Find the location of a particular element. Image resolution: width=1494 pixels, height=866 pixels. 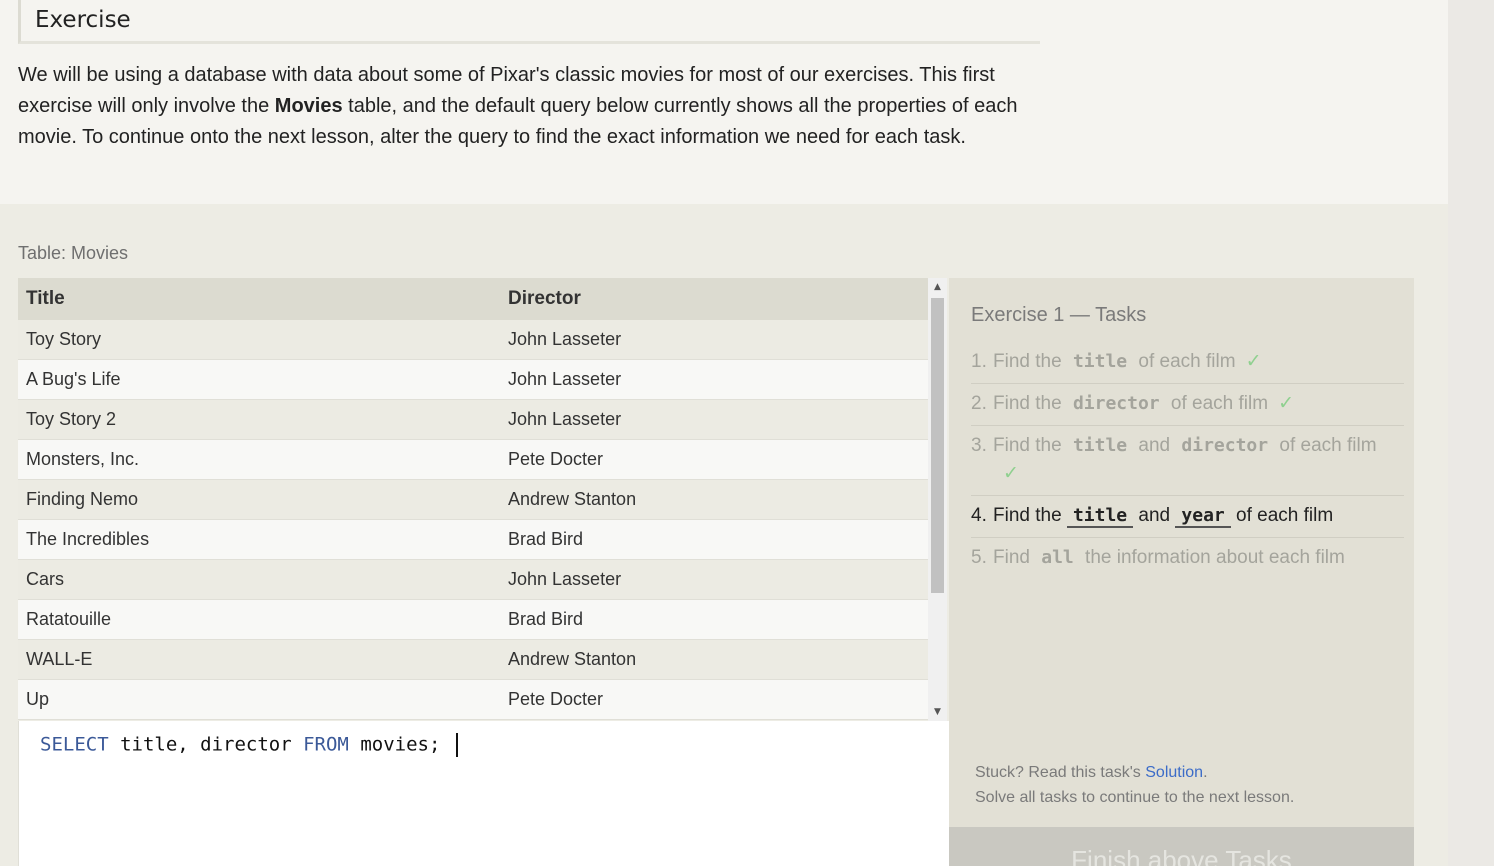

column-header-title: Title is located at coordinates (259, 299).